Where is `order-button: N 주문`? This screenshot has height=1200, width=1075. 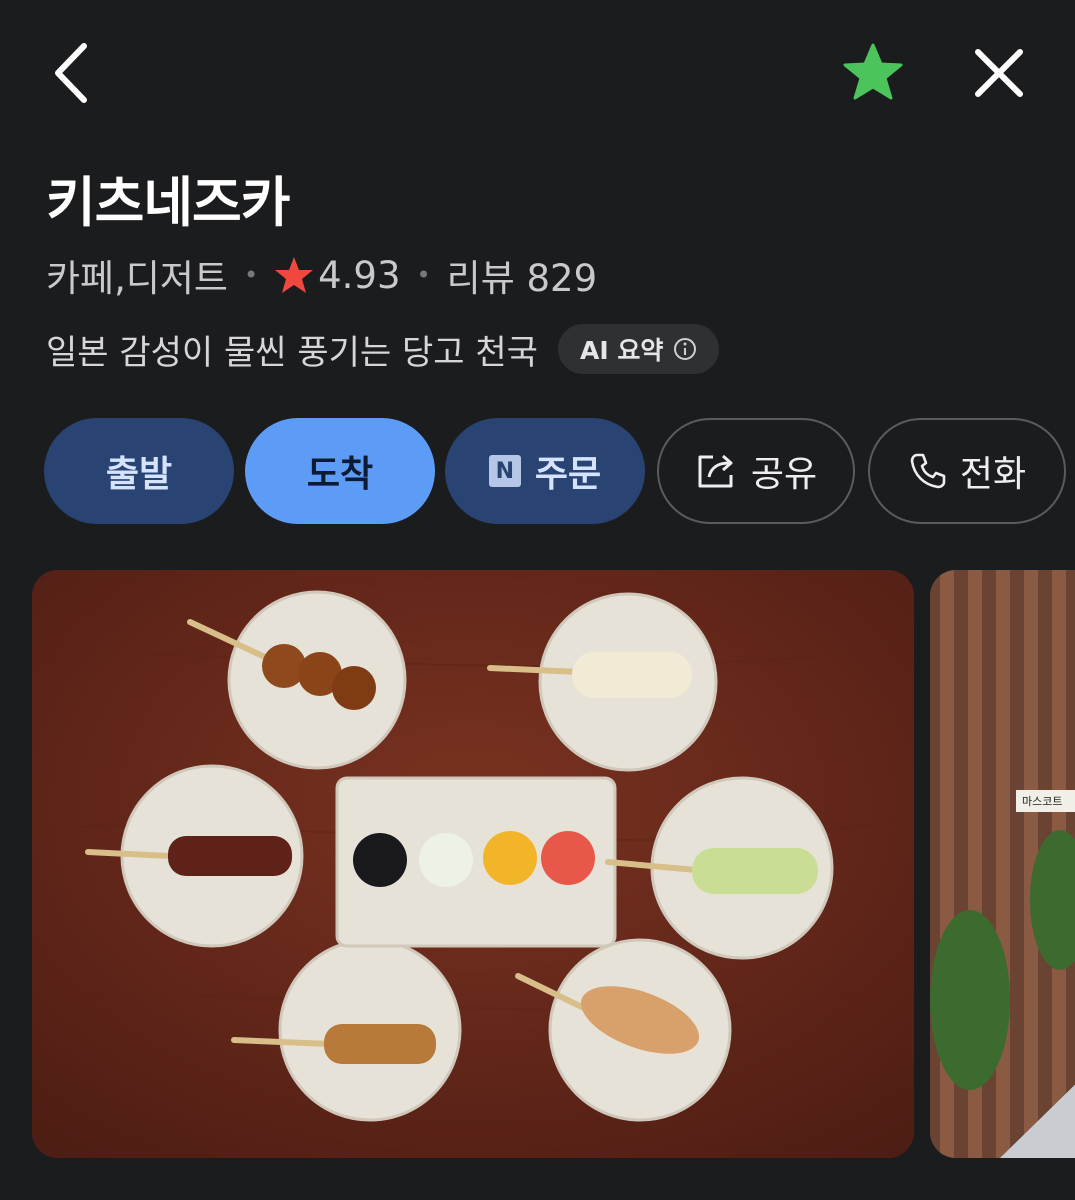 order-button: N 주문 is located at coordinates (545, 471).